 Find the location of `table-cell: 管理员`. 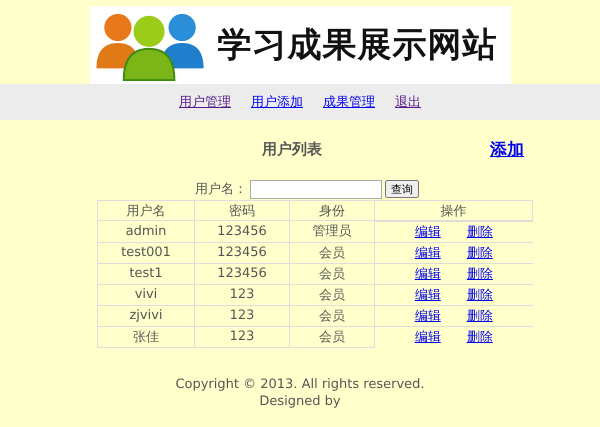

table-cell: 管理员 is located at coordinates (332, 231).